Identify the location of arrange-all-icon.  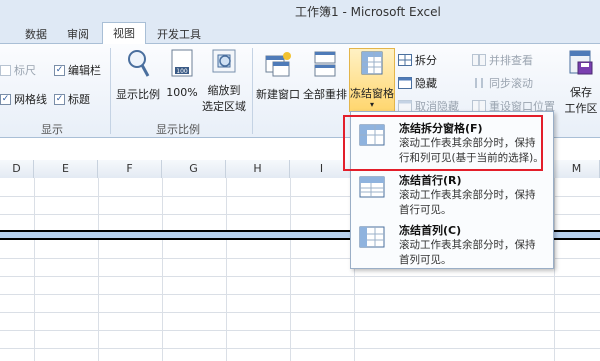
(325, 64).